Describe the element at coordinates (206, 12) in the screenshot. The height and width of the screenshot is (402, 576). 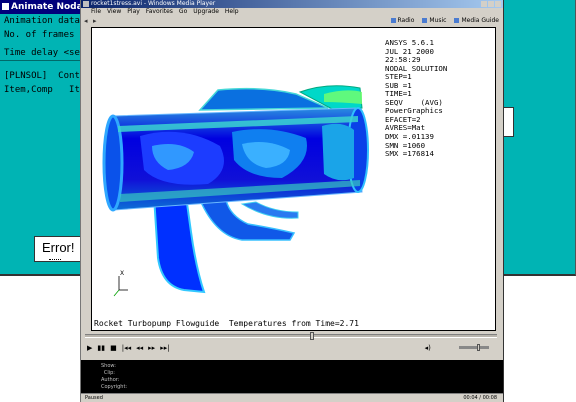
I see `menu-upgrade: Upgrade` at that location.